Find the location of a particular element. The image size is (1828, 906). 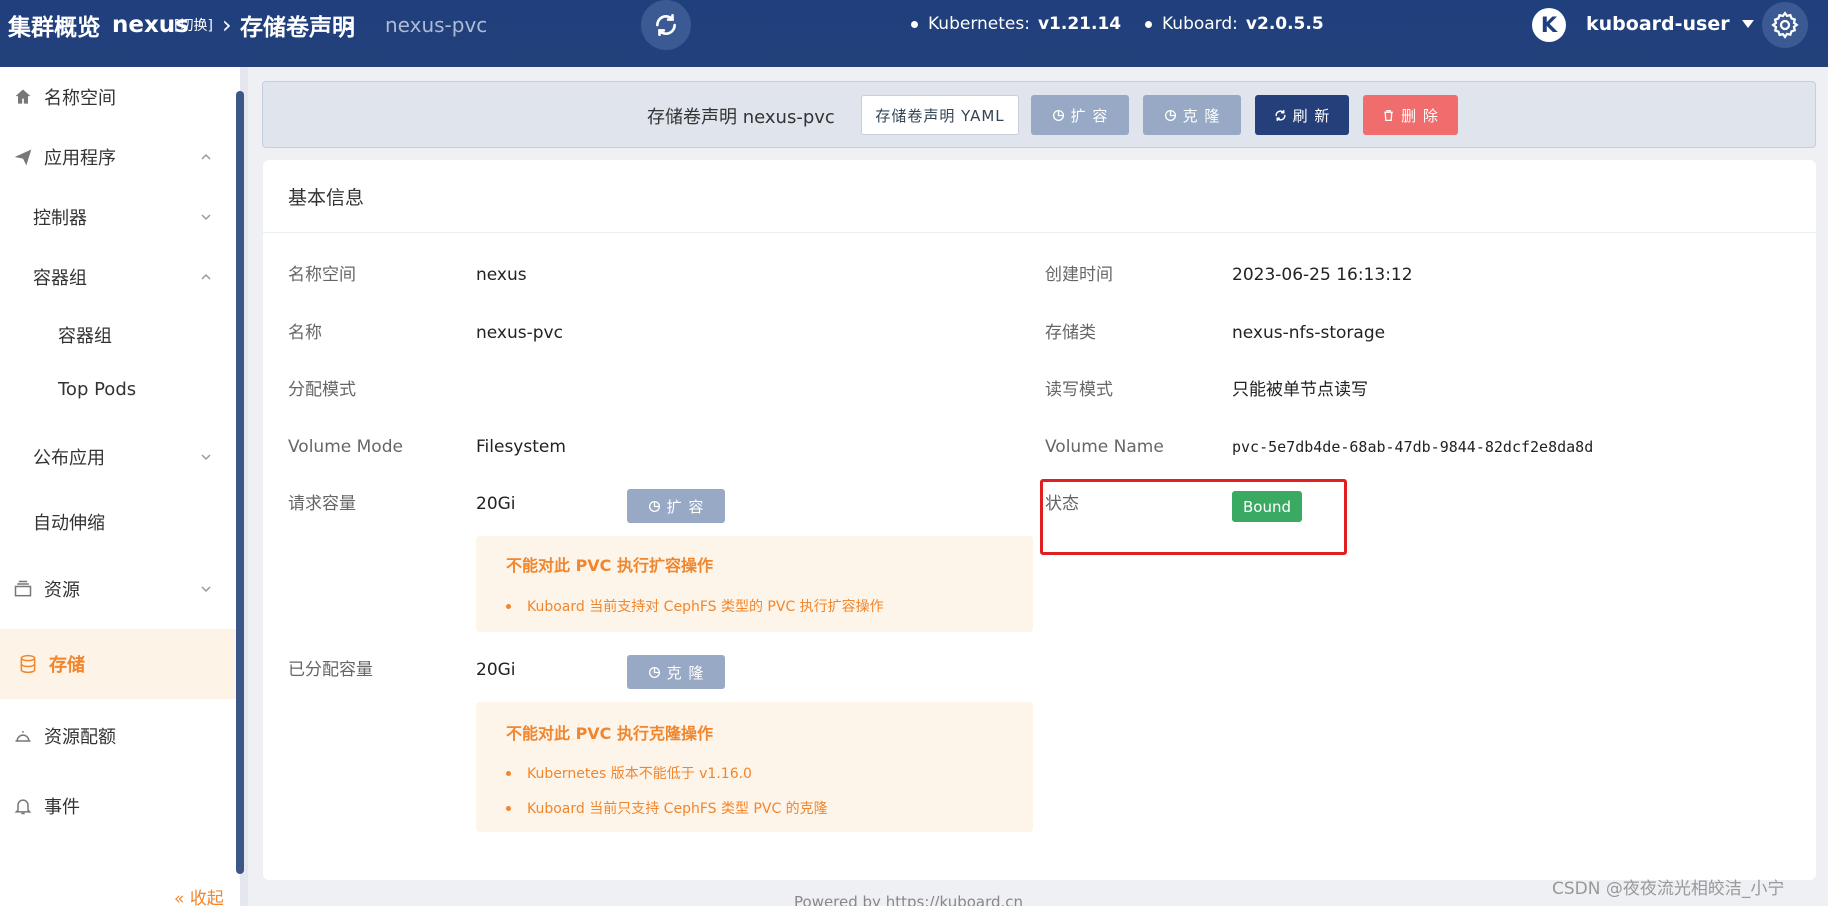

namespace-switch-link: [切换] is located at coordinates (193, 25).